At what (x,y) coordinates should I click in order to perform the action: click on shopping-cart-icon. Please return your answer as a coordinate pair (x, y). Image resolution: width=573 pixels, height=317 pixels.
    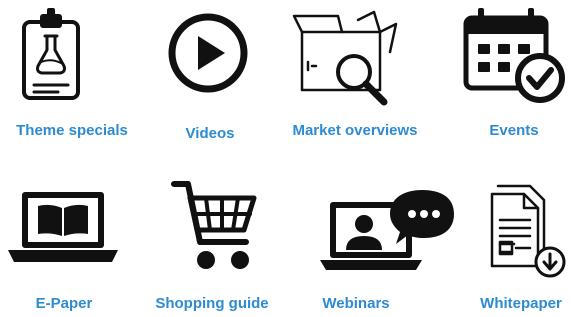
    Looking at the image, I should click on (214, 225).